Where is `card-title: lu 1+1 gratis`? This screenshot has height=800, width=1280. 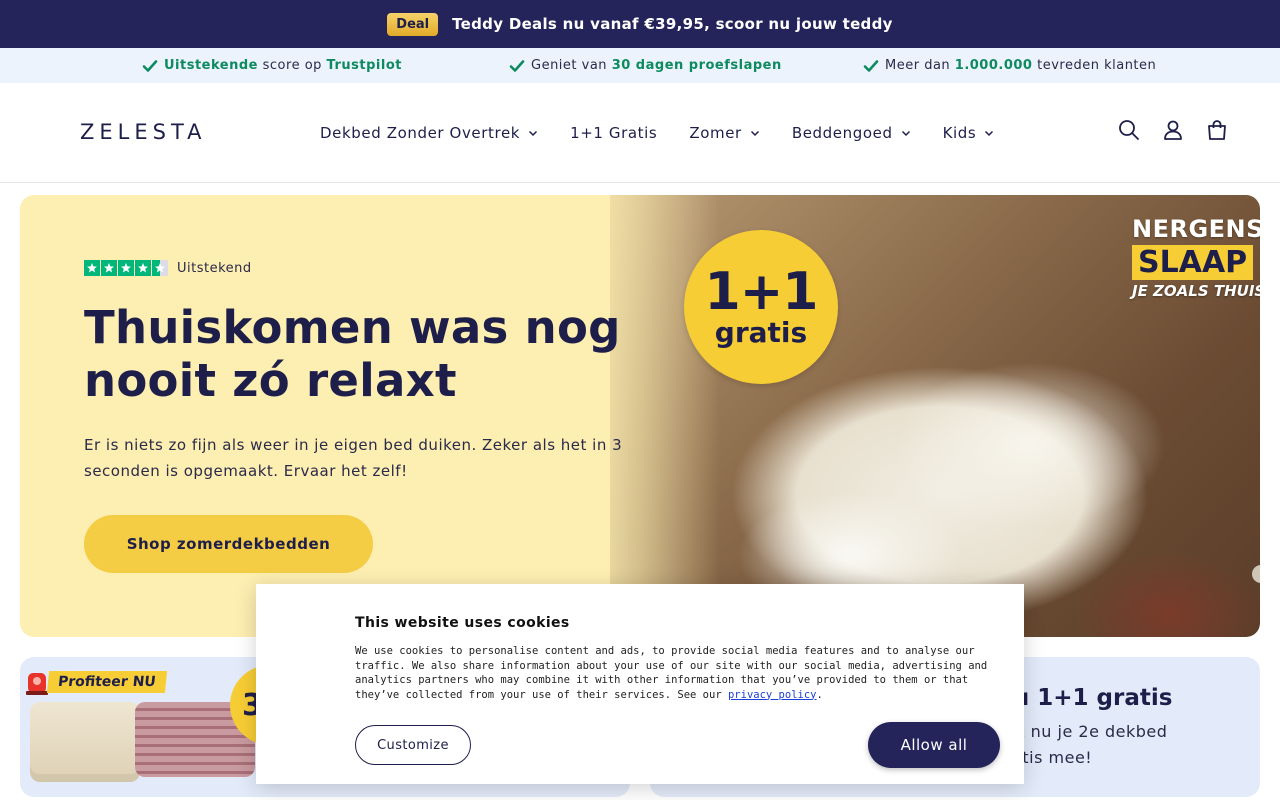
card-title: lu 1+1 gratis is located at coordinates (1089, 698).